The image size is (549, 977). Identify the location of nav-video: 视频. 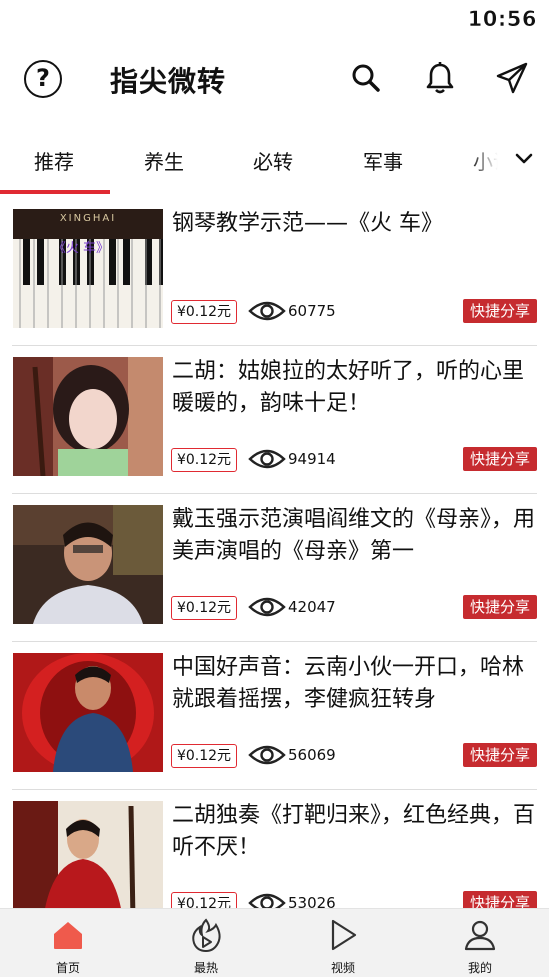
(343, 943).